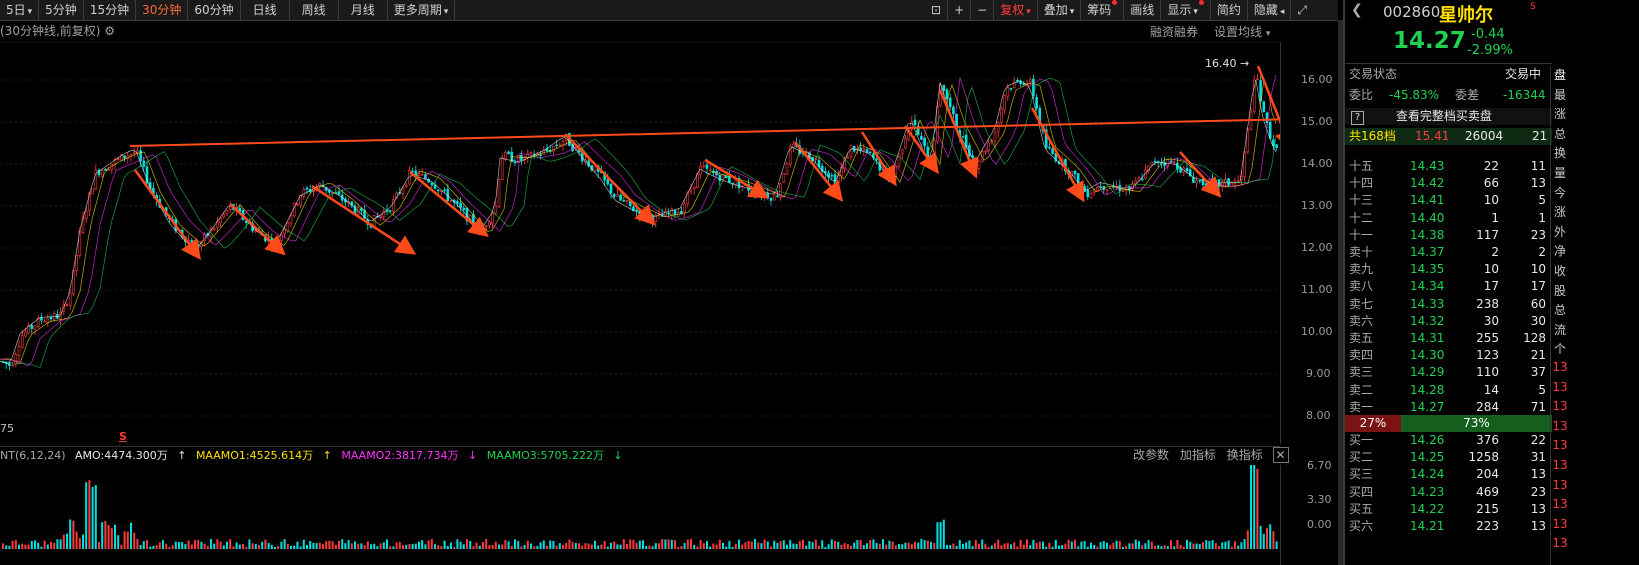 Image resolution: width=1639 pixels, height=565 pixels. Describe the element at coordinates (20, 10) in the screenshot. I see `period-5day: 5日 ▾` at that location.